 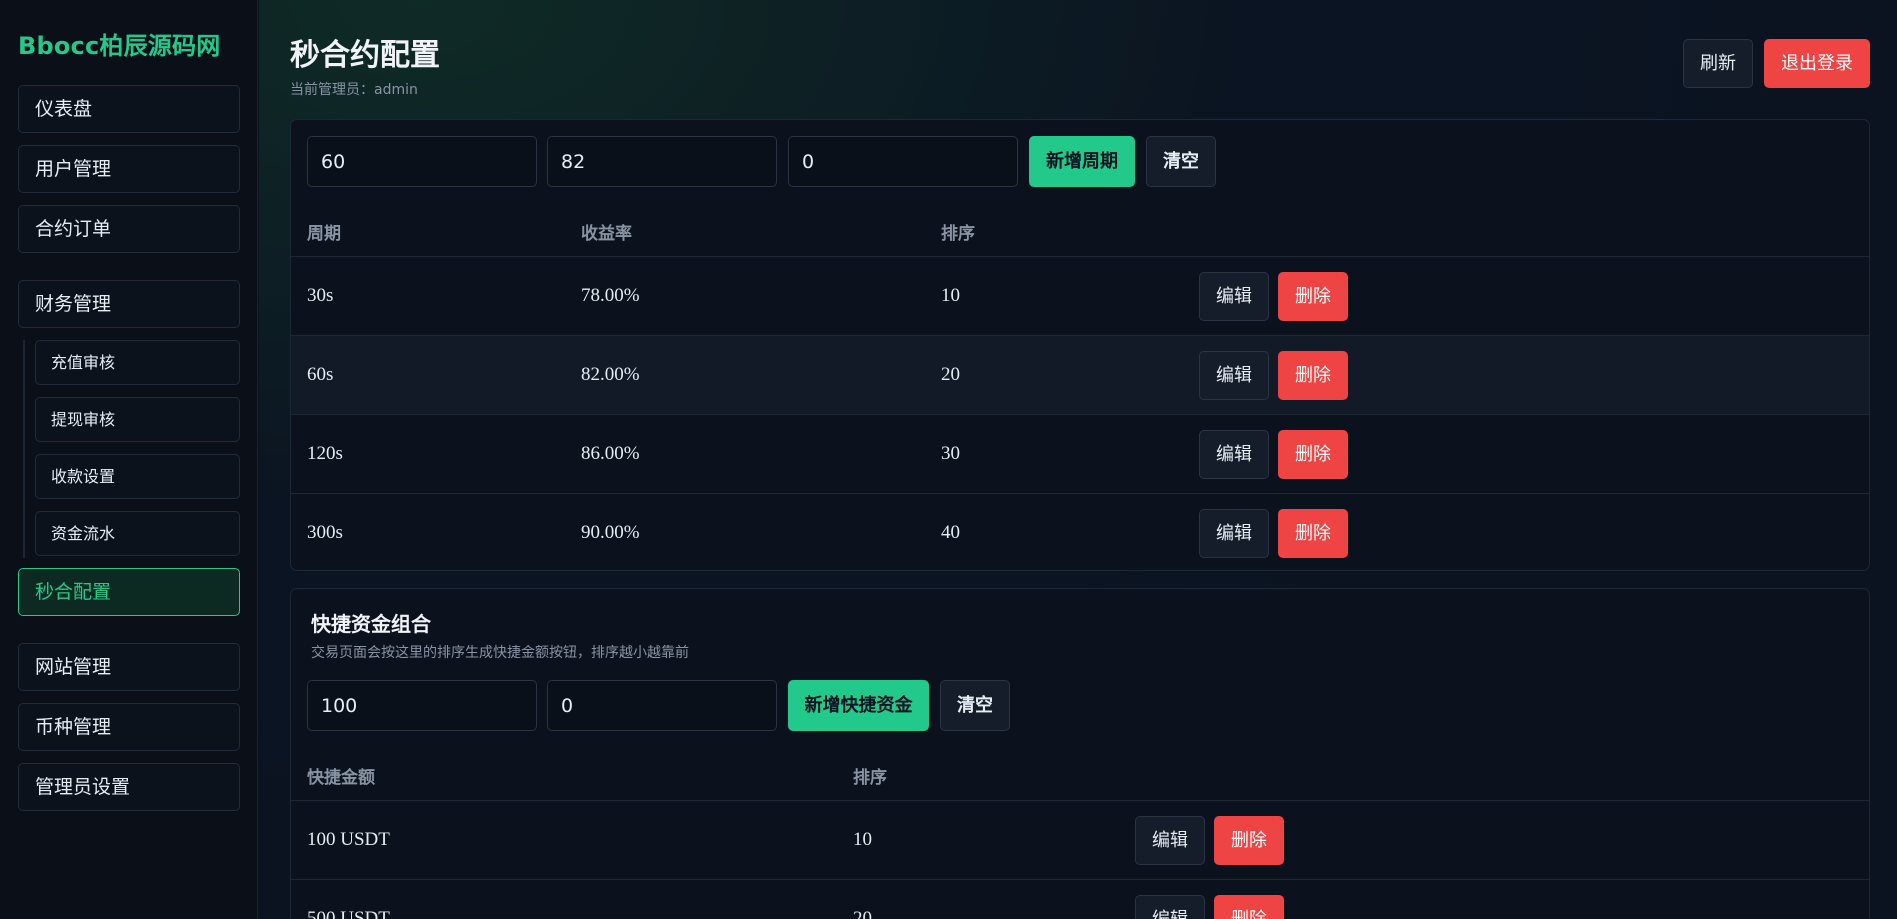 What do you see at coordinates (137, 419) in the screenshot?
I see `sidebar-item-withdraw-review: 提现审核` at bounding box center [137, 419].